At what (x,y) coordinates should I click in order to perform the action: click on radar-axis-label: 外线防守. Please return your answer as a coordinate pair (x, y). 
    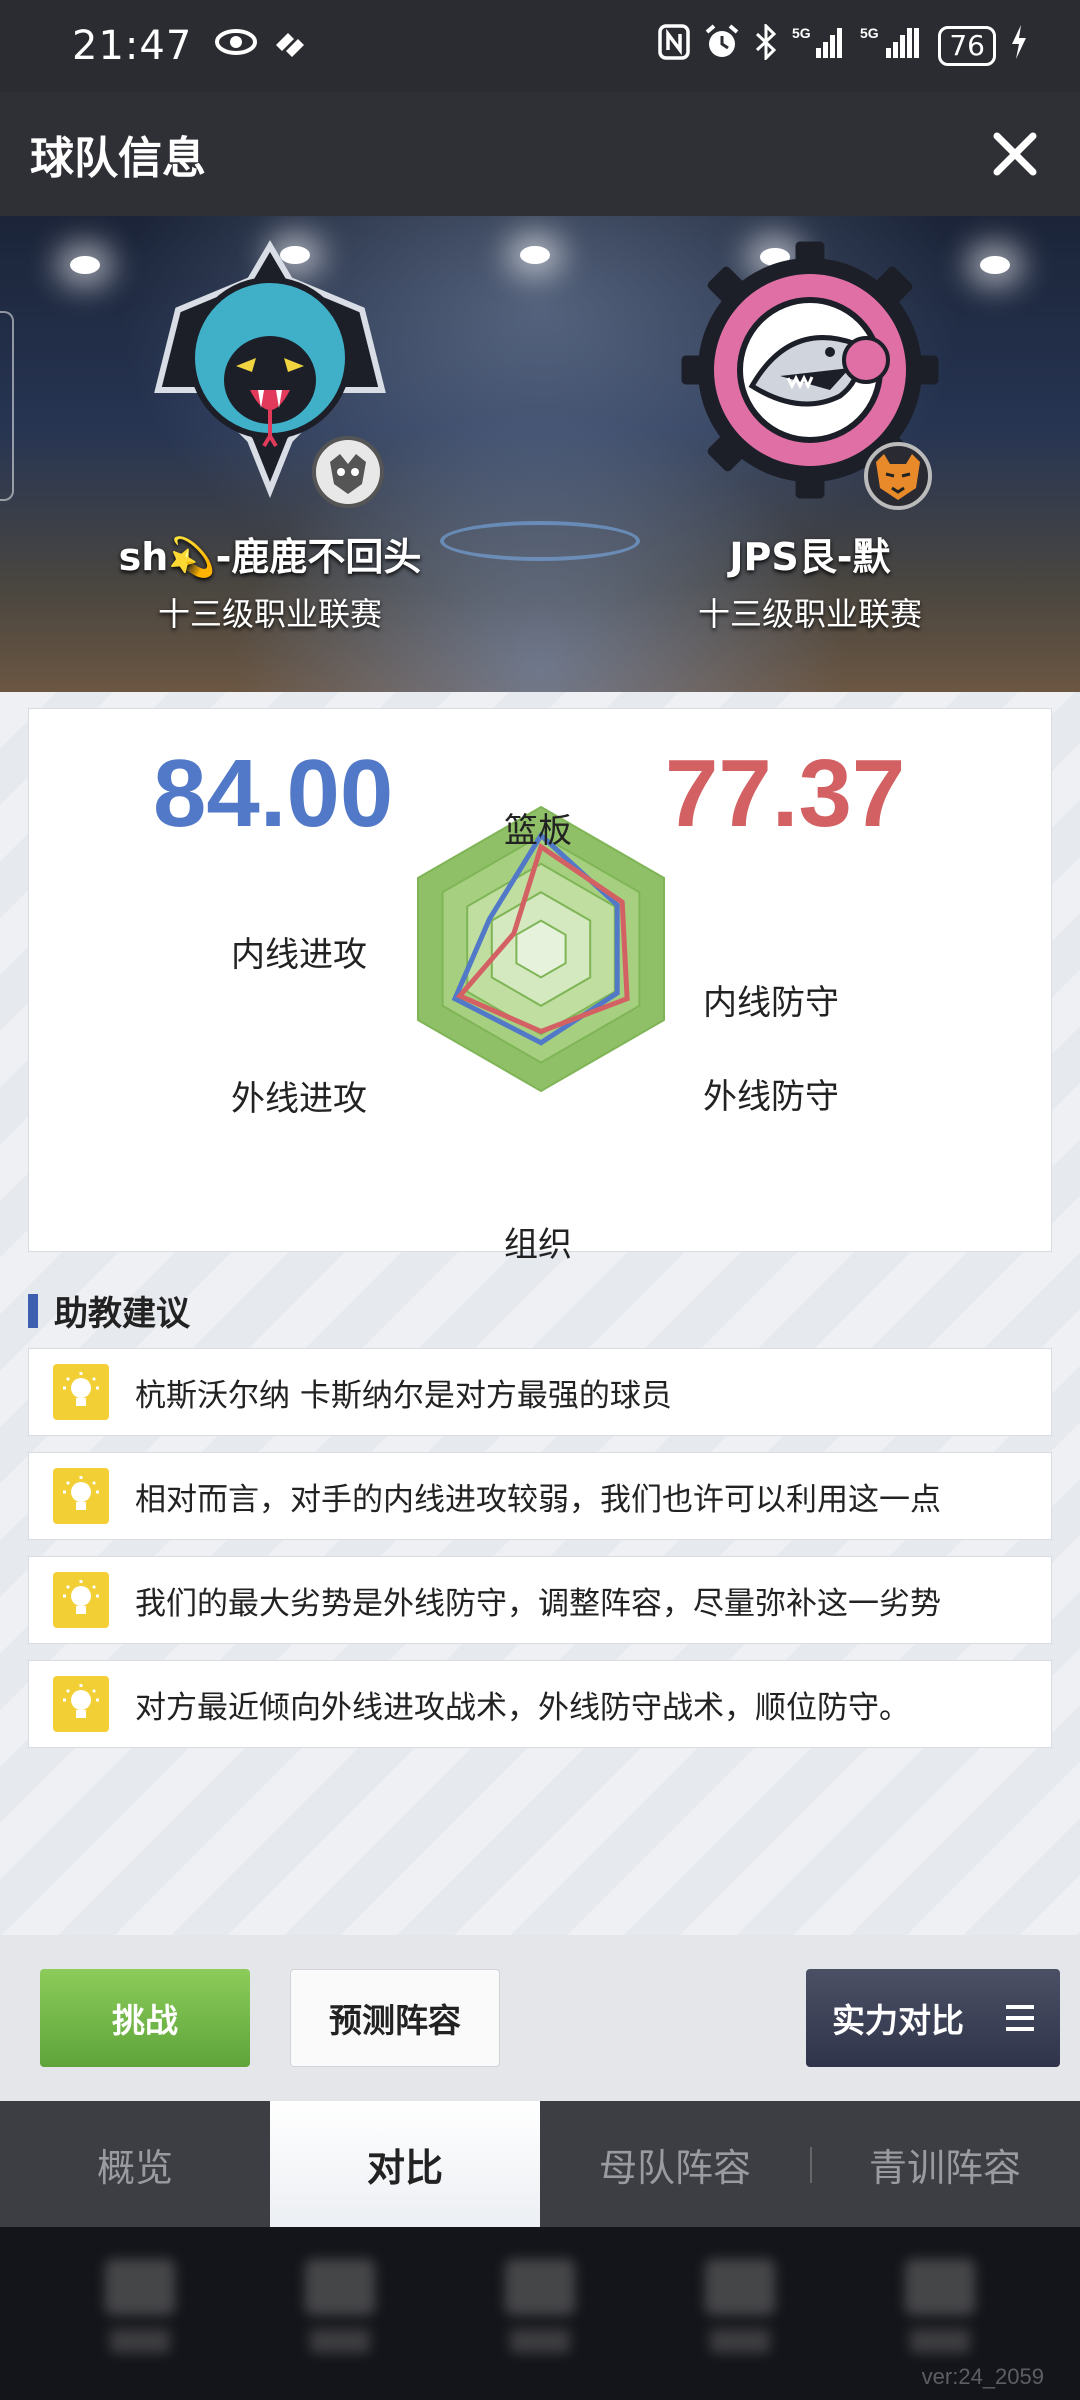
    Looking at the image, I should click on (771, 1097).